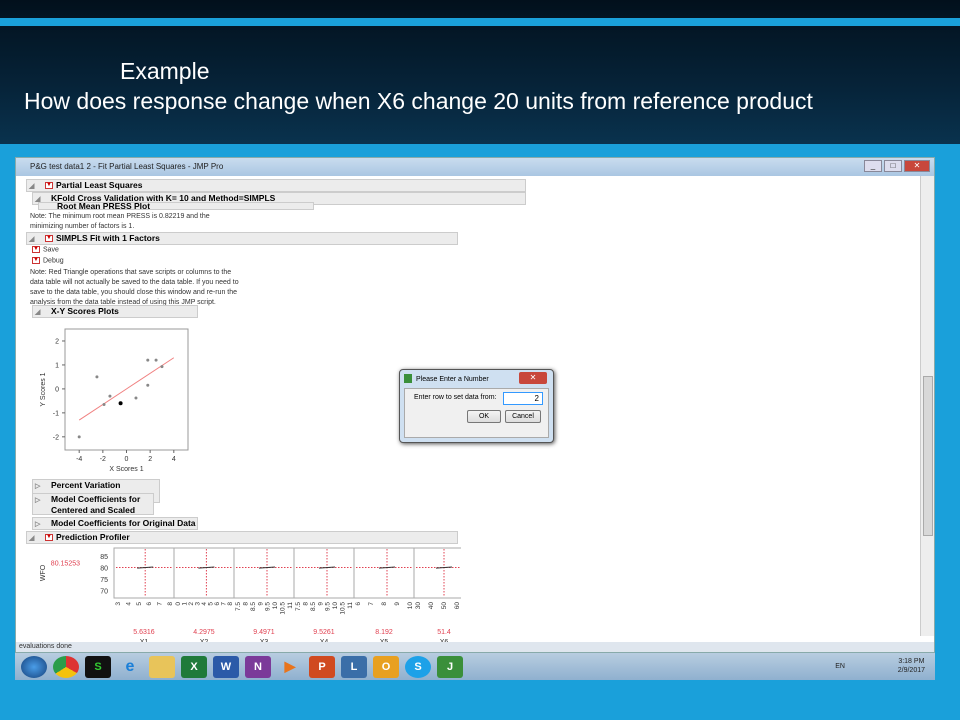 The height and width of the screenshot is (720, 960). What do you see at coordinates (873, 166) in the screenshot?
I see `minimize-button: _` at bounding box center [873, 166].